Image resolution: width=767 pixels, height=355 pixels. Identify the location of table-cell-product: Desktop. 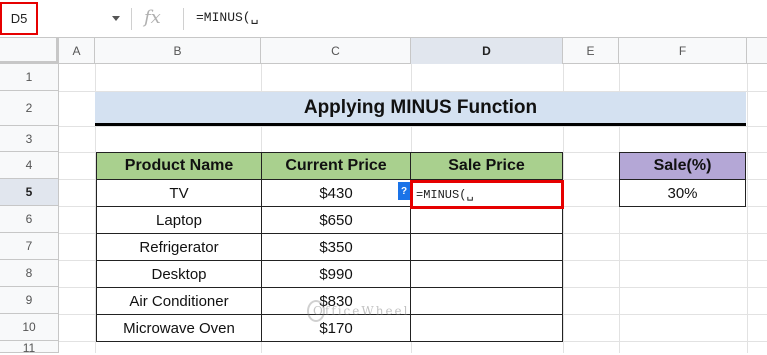
(179, 274).